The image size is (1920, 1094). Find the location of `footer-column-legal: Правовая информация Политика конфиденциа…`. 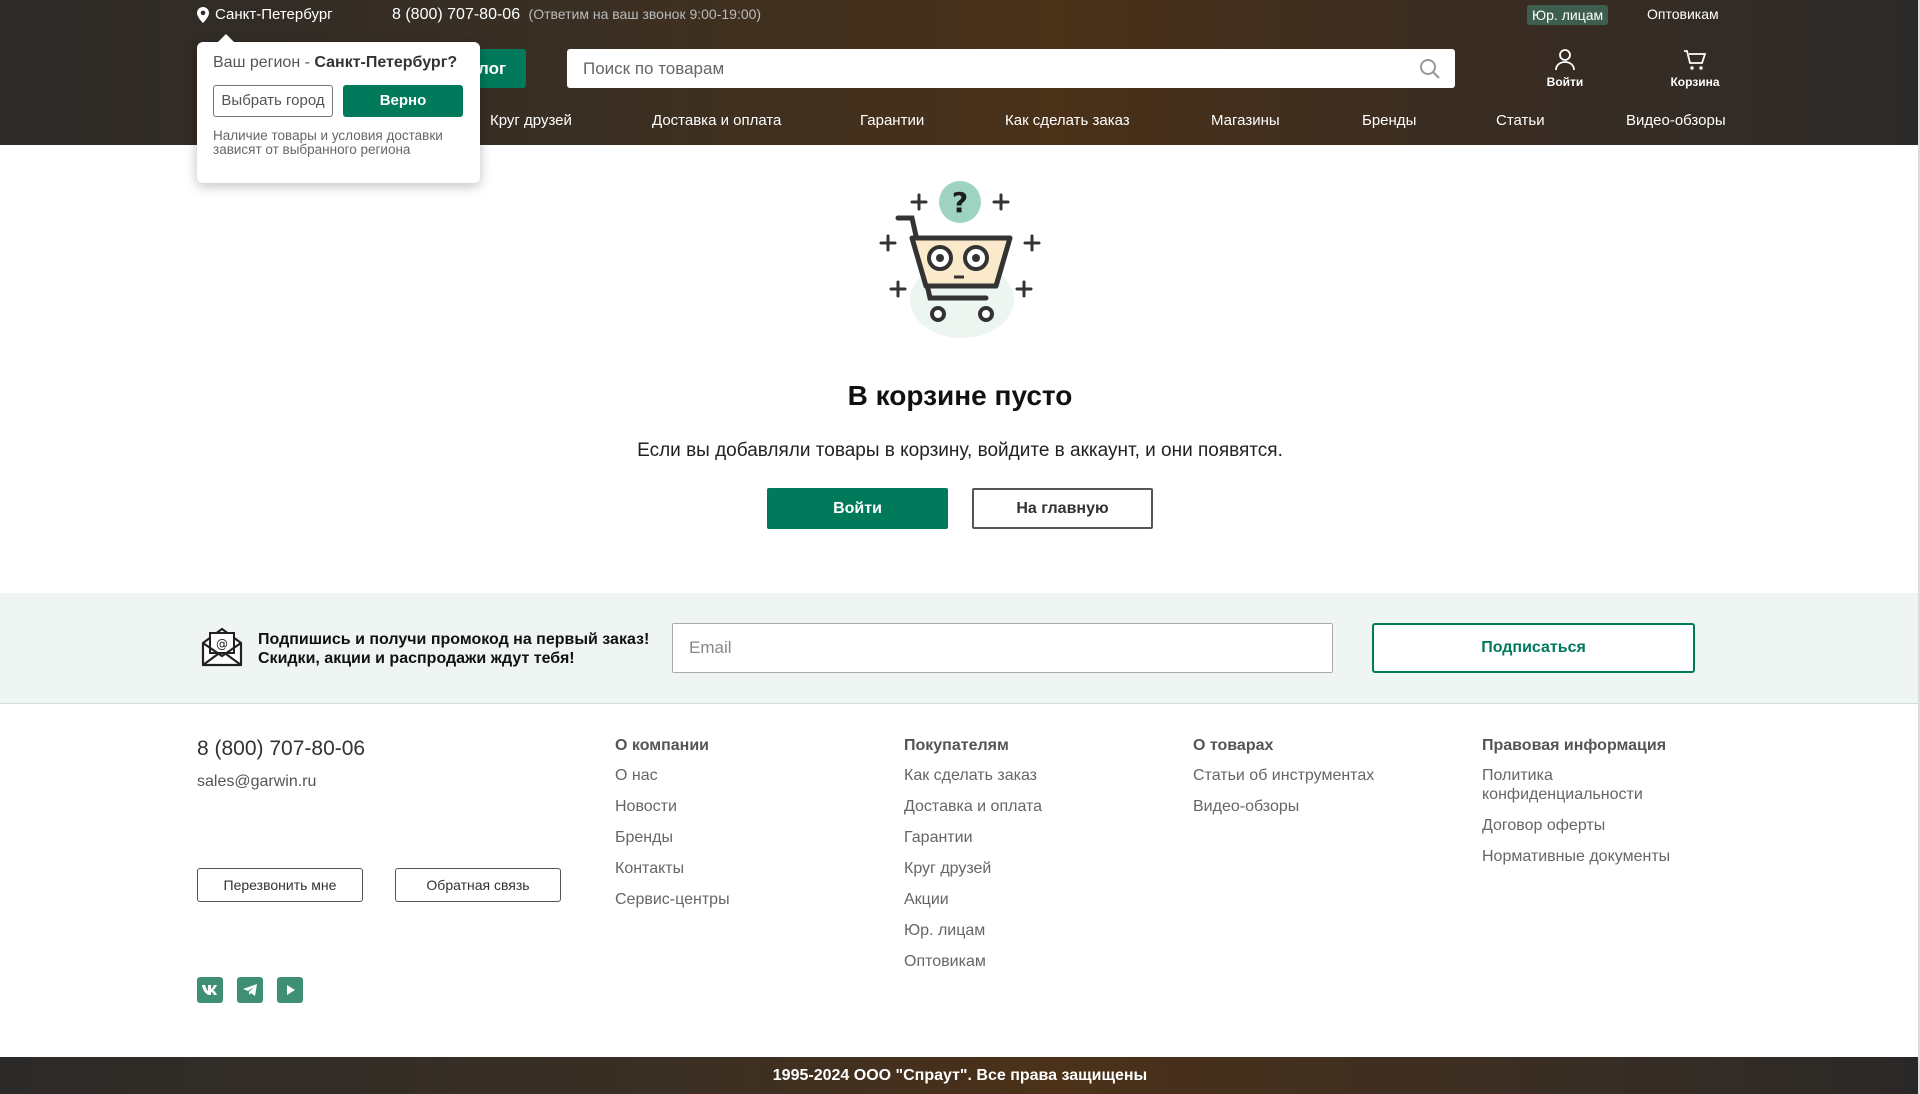

footer-column-legal: Правовая информация Политика конфиденциа… is located at coordinates (1592, 807).